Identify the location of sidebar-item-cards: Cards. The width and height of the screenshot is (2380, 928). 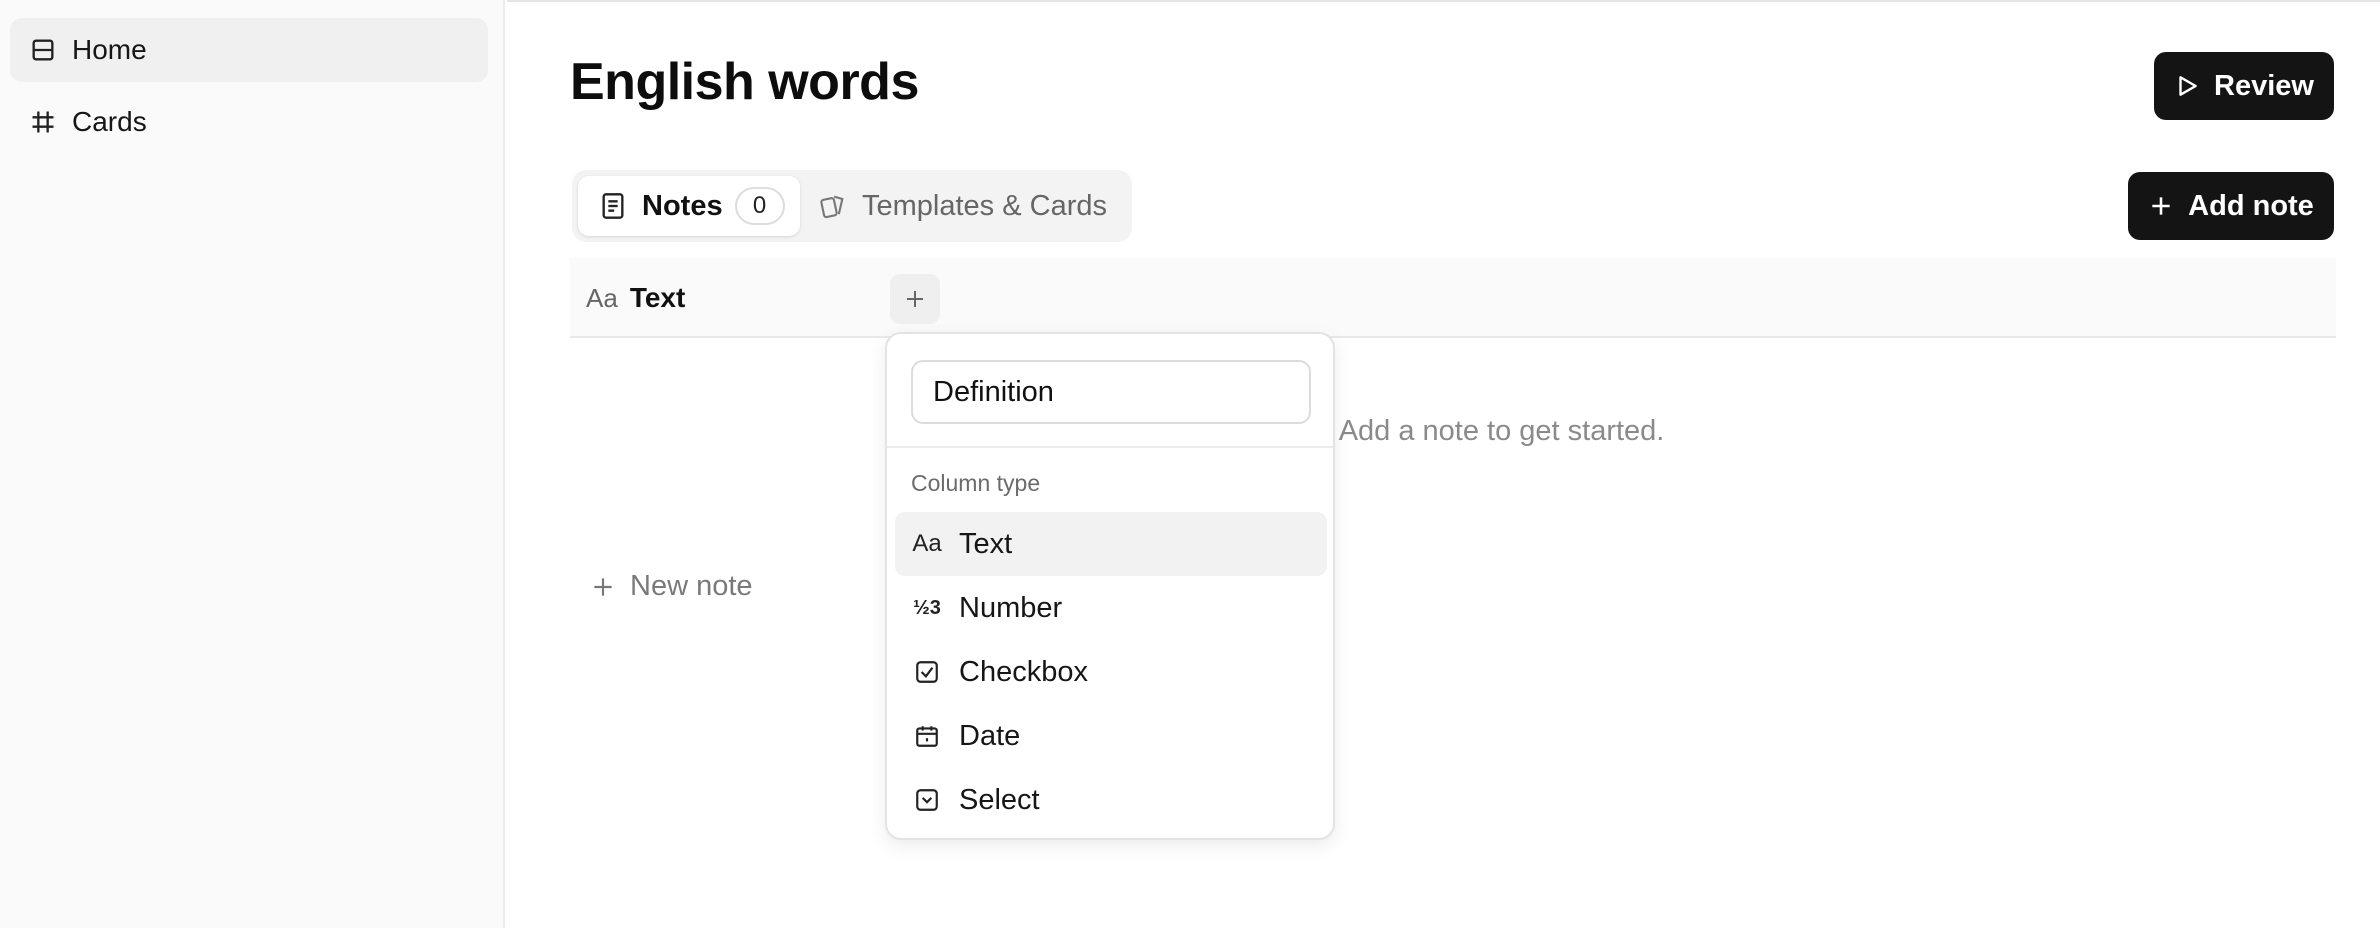
(249, 122).